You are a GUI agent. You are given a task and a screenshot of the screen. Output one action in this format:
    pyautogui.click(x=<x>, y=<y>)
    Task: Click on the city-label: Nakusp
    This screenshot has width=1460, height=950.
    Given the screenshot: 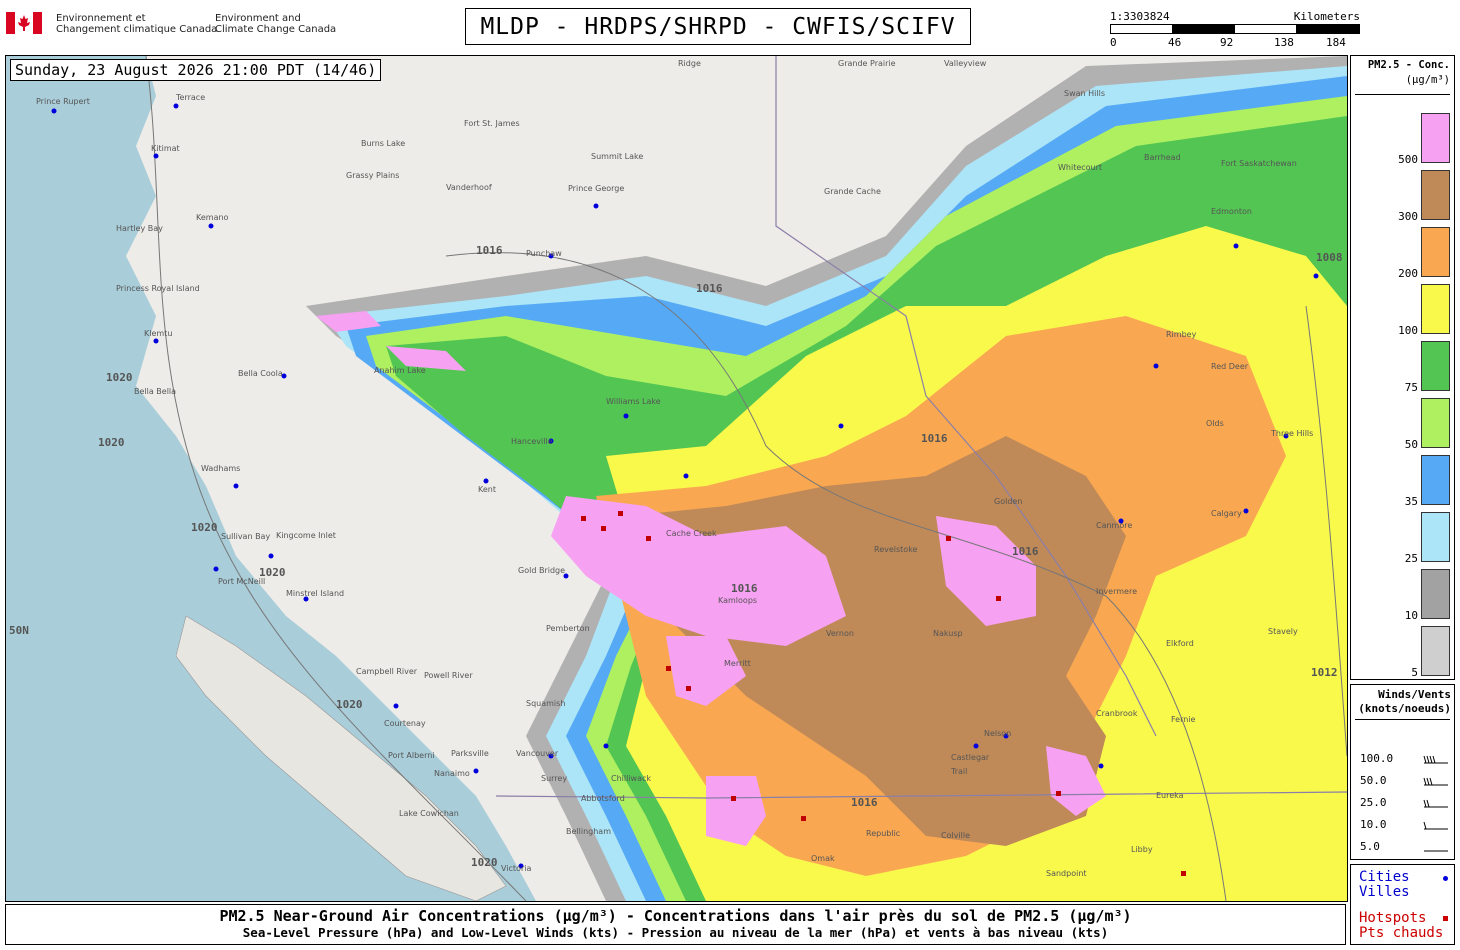 What is the action you would take?
    pyautogui.click(x=948, y=633)
    